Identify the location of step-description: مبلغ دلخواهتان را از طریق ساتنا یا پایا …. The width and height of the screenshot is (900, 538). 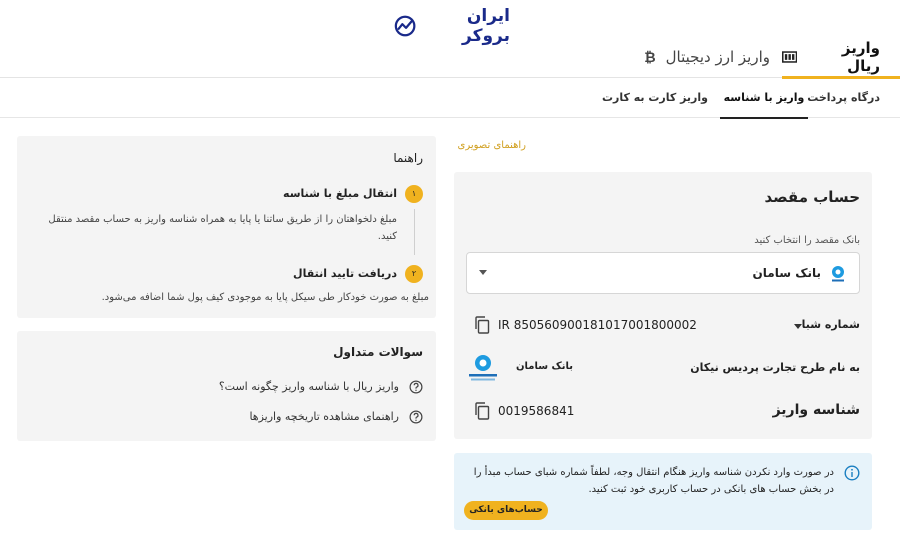
(222, 228).